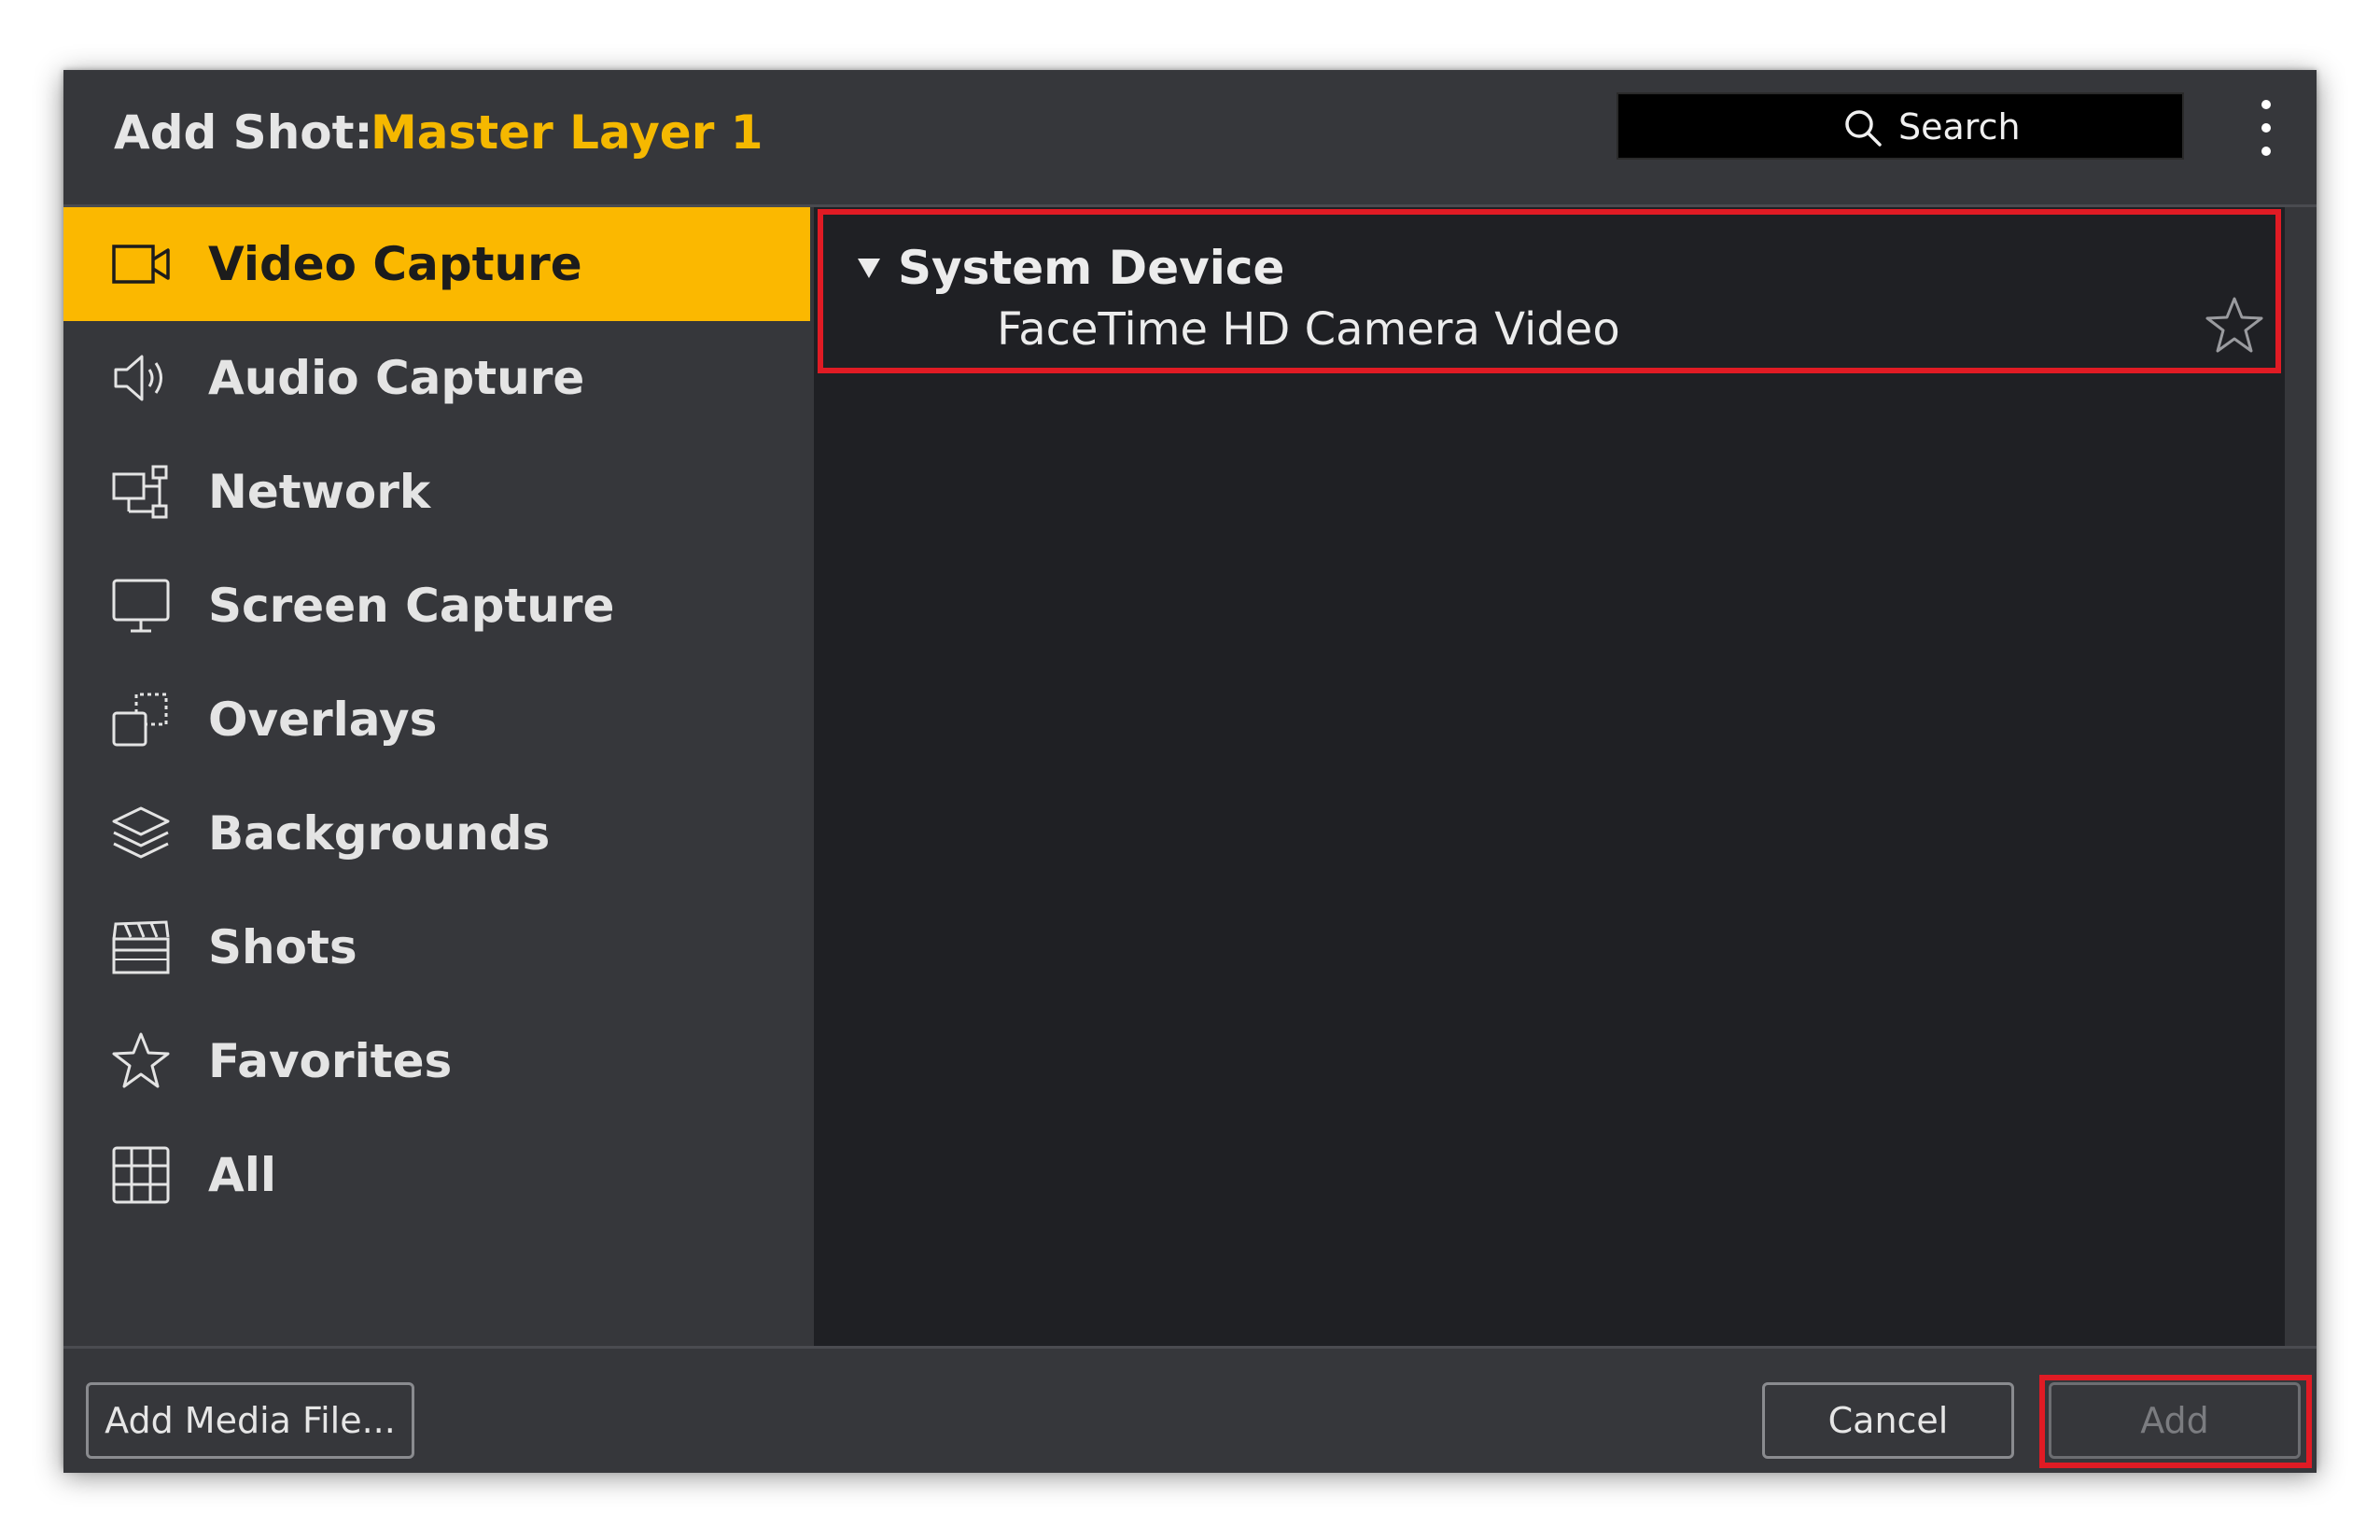 The width and height of the screenshot is (2380, 1540). Describe the element at coordinates (1959, 126) in the screenshot. I see `search-placeholder: Search` at that location.